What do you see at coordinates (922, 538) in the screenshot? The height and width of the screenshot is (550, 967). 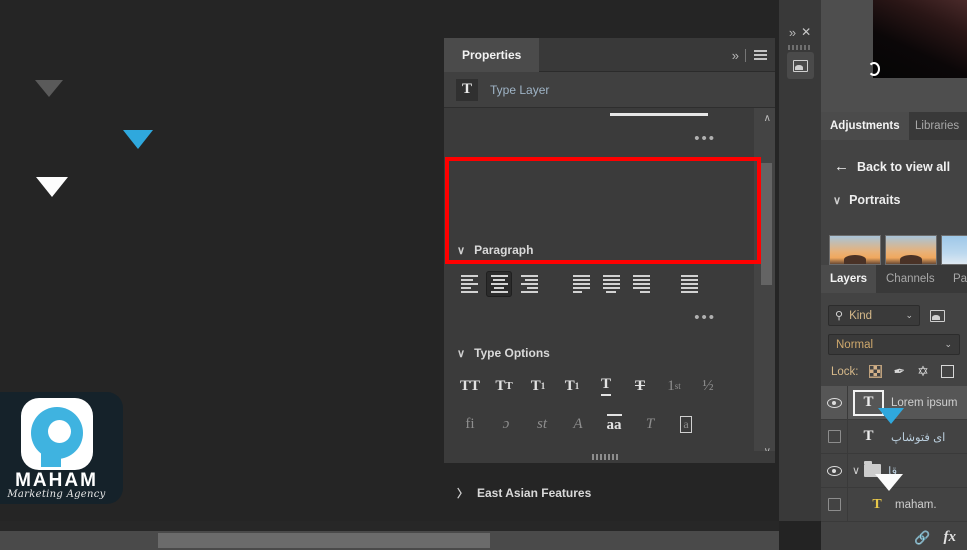 I see `link-layers-icon: 🔗` at bounding box center [922, 538].